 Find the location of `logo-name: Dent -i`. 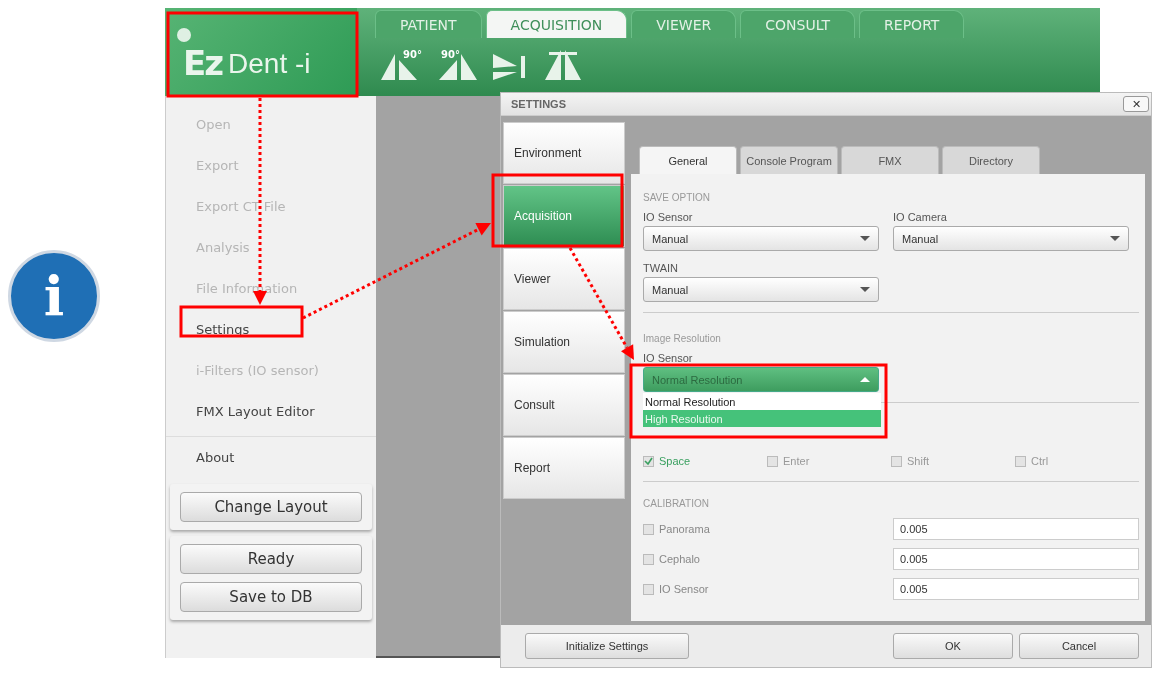

logo-name: Dent -i is located at coordinates (269, 64).